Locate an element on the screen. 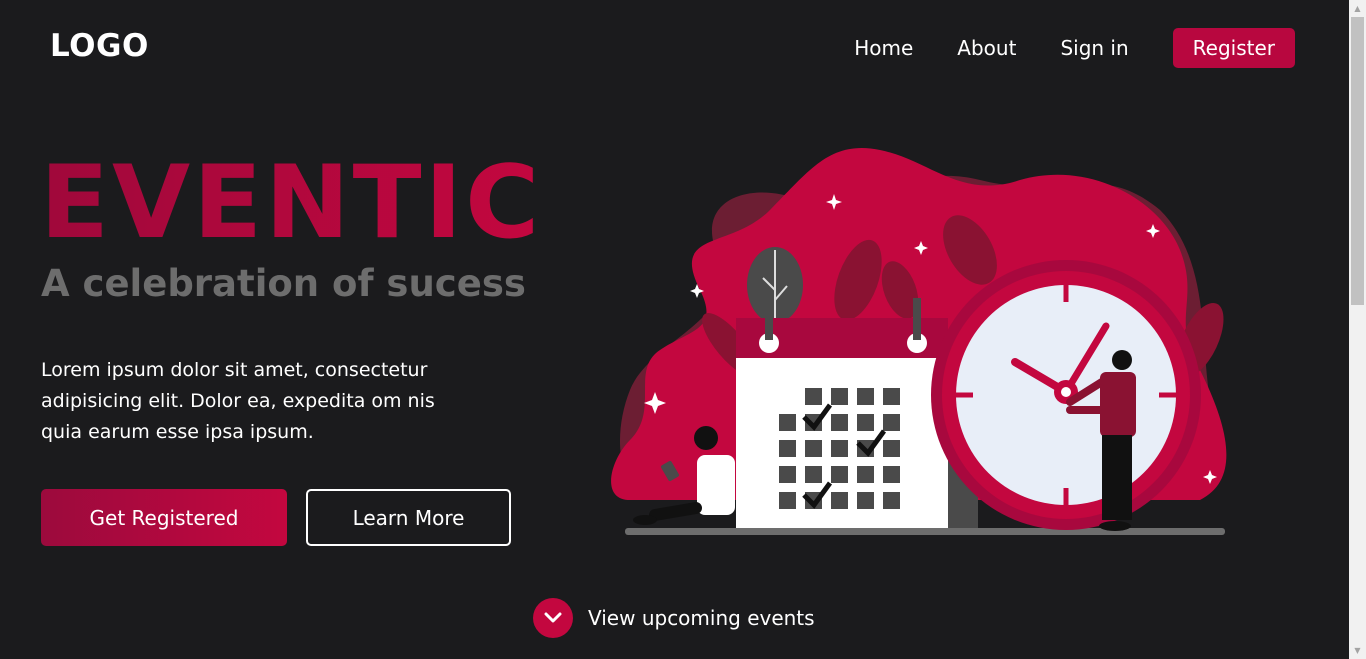 Image resolution: width=1366 pixels, height=659 pixels. nav-home-link: Home is located at coordinates (883, 48).